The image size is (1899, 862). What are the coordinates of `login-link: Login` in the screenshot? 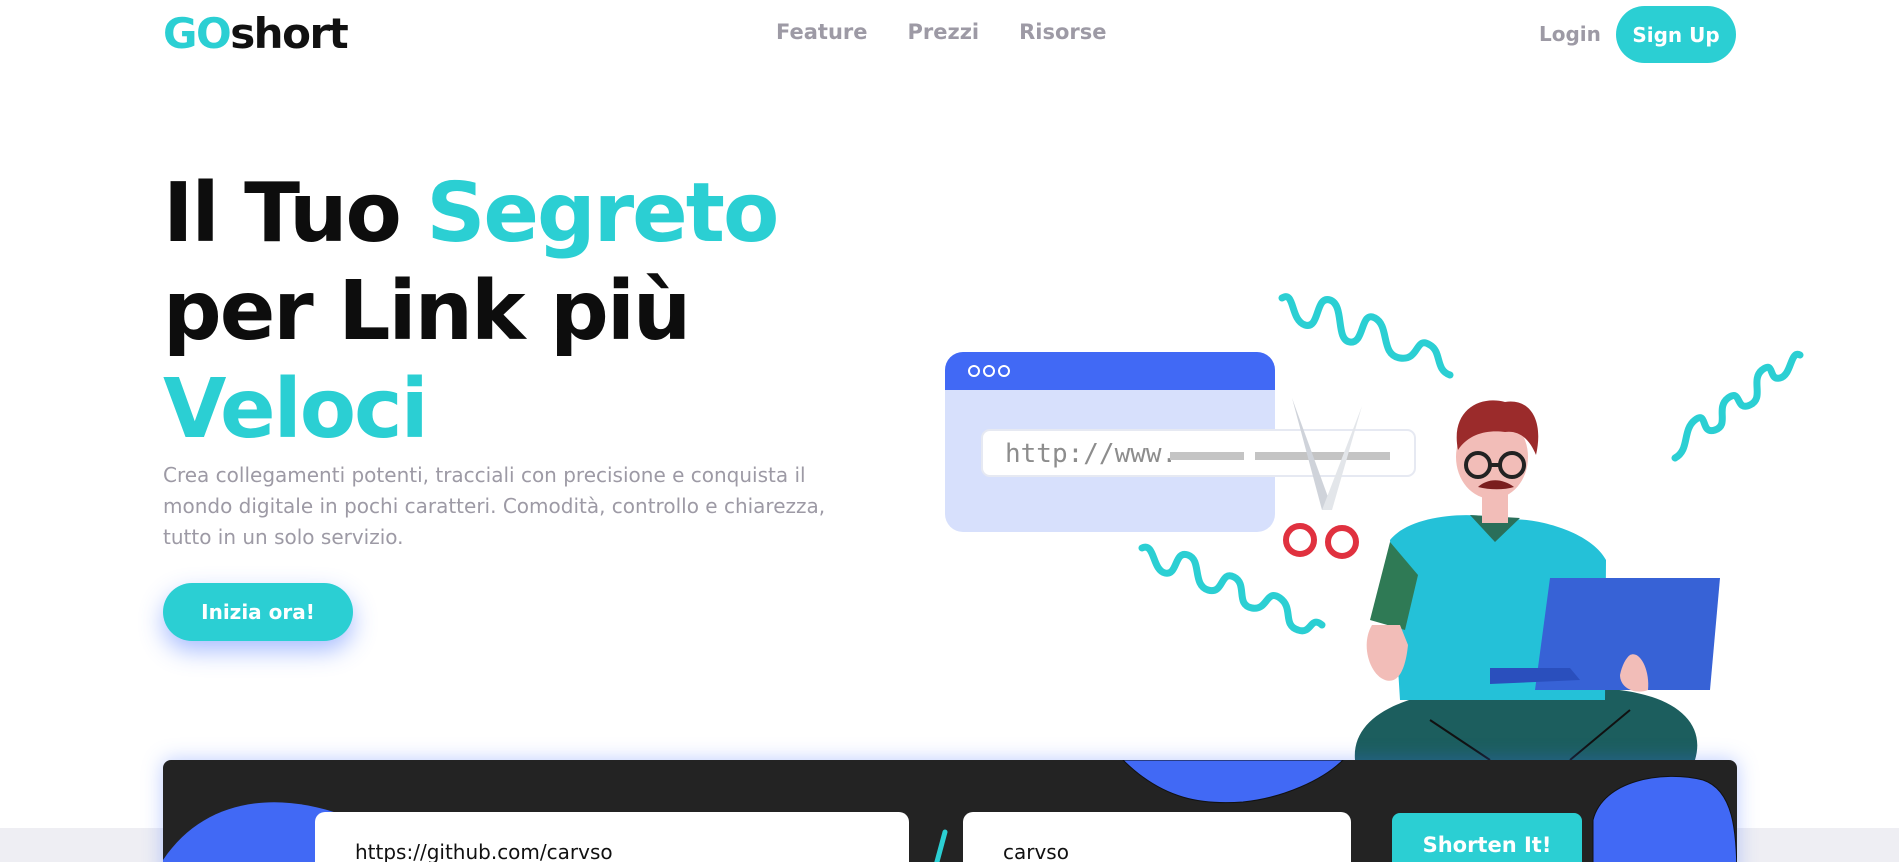 It's located at (1570, 34).